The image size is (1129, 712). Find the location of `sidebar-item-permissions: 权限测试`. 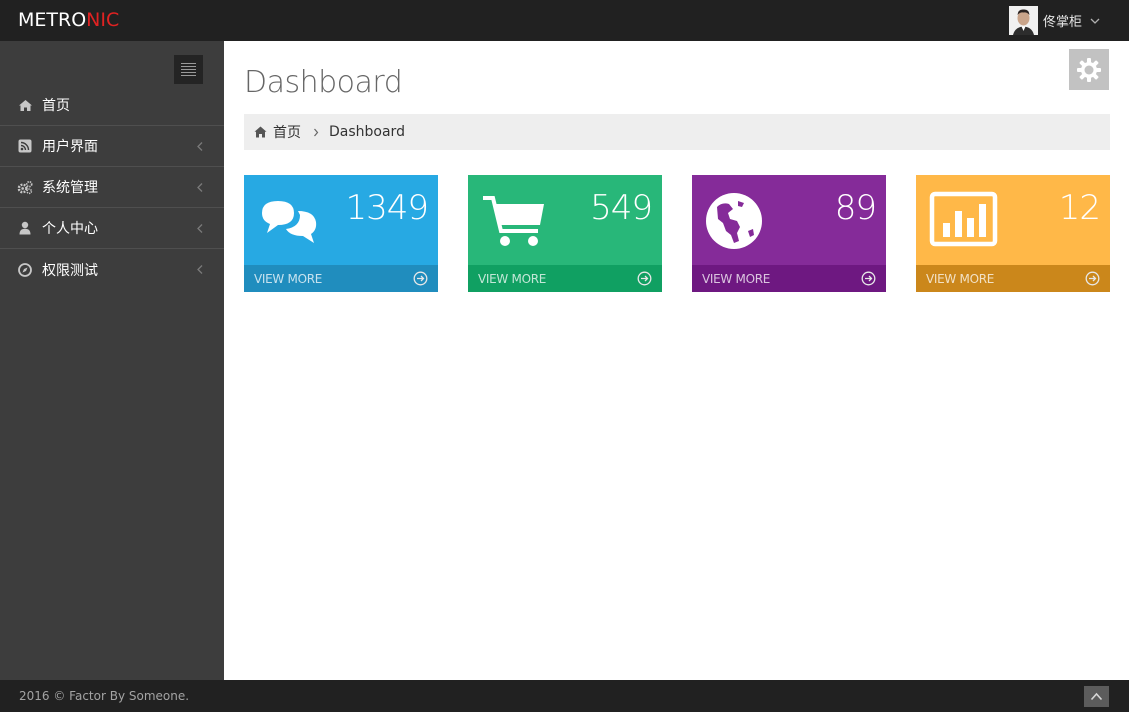

sidebar-item-permissions: 权限测试 is located at coordinates (112, 269).